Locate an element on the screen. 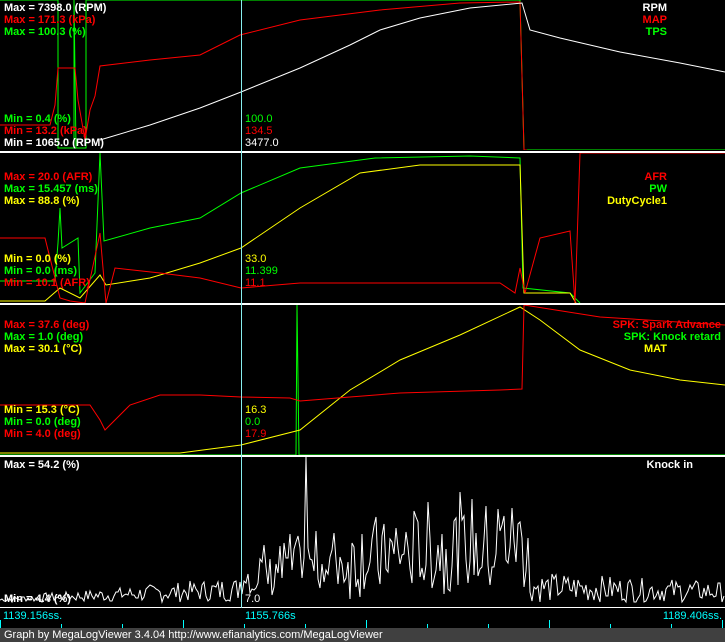 This screenshot has height=642, width=725. legend: AFR PW DutyCycle1 is located at coordinates (637, 189).